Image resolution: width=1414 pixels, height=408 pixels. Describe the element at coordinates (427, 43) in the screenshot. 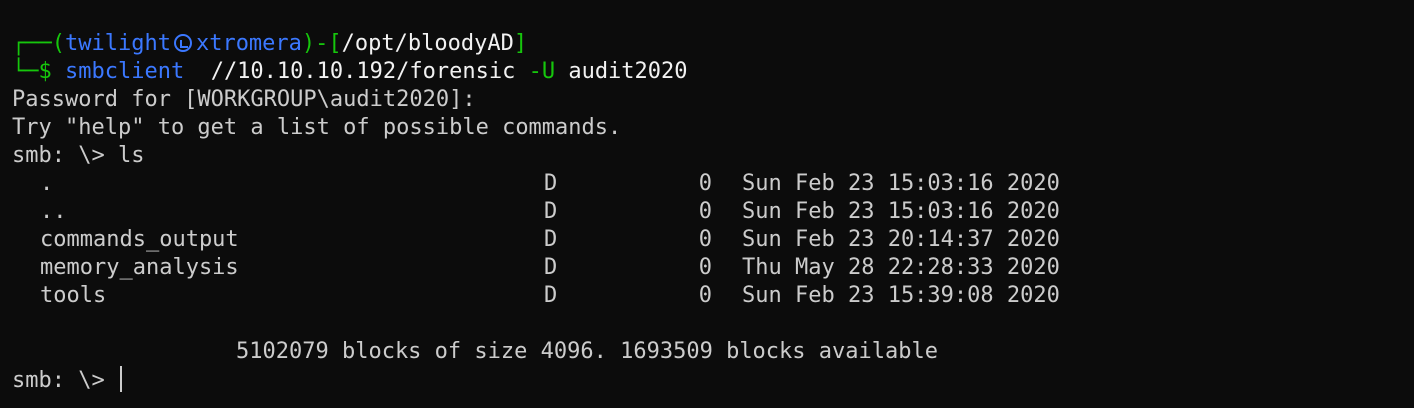

I see `prompt-path: /opt/bloodyAD` at that location.